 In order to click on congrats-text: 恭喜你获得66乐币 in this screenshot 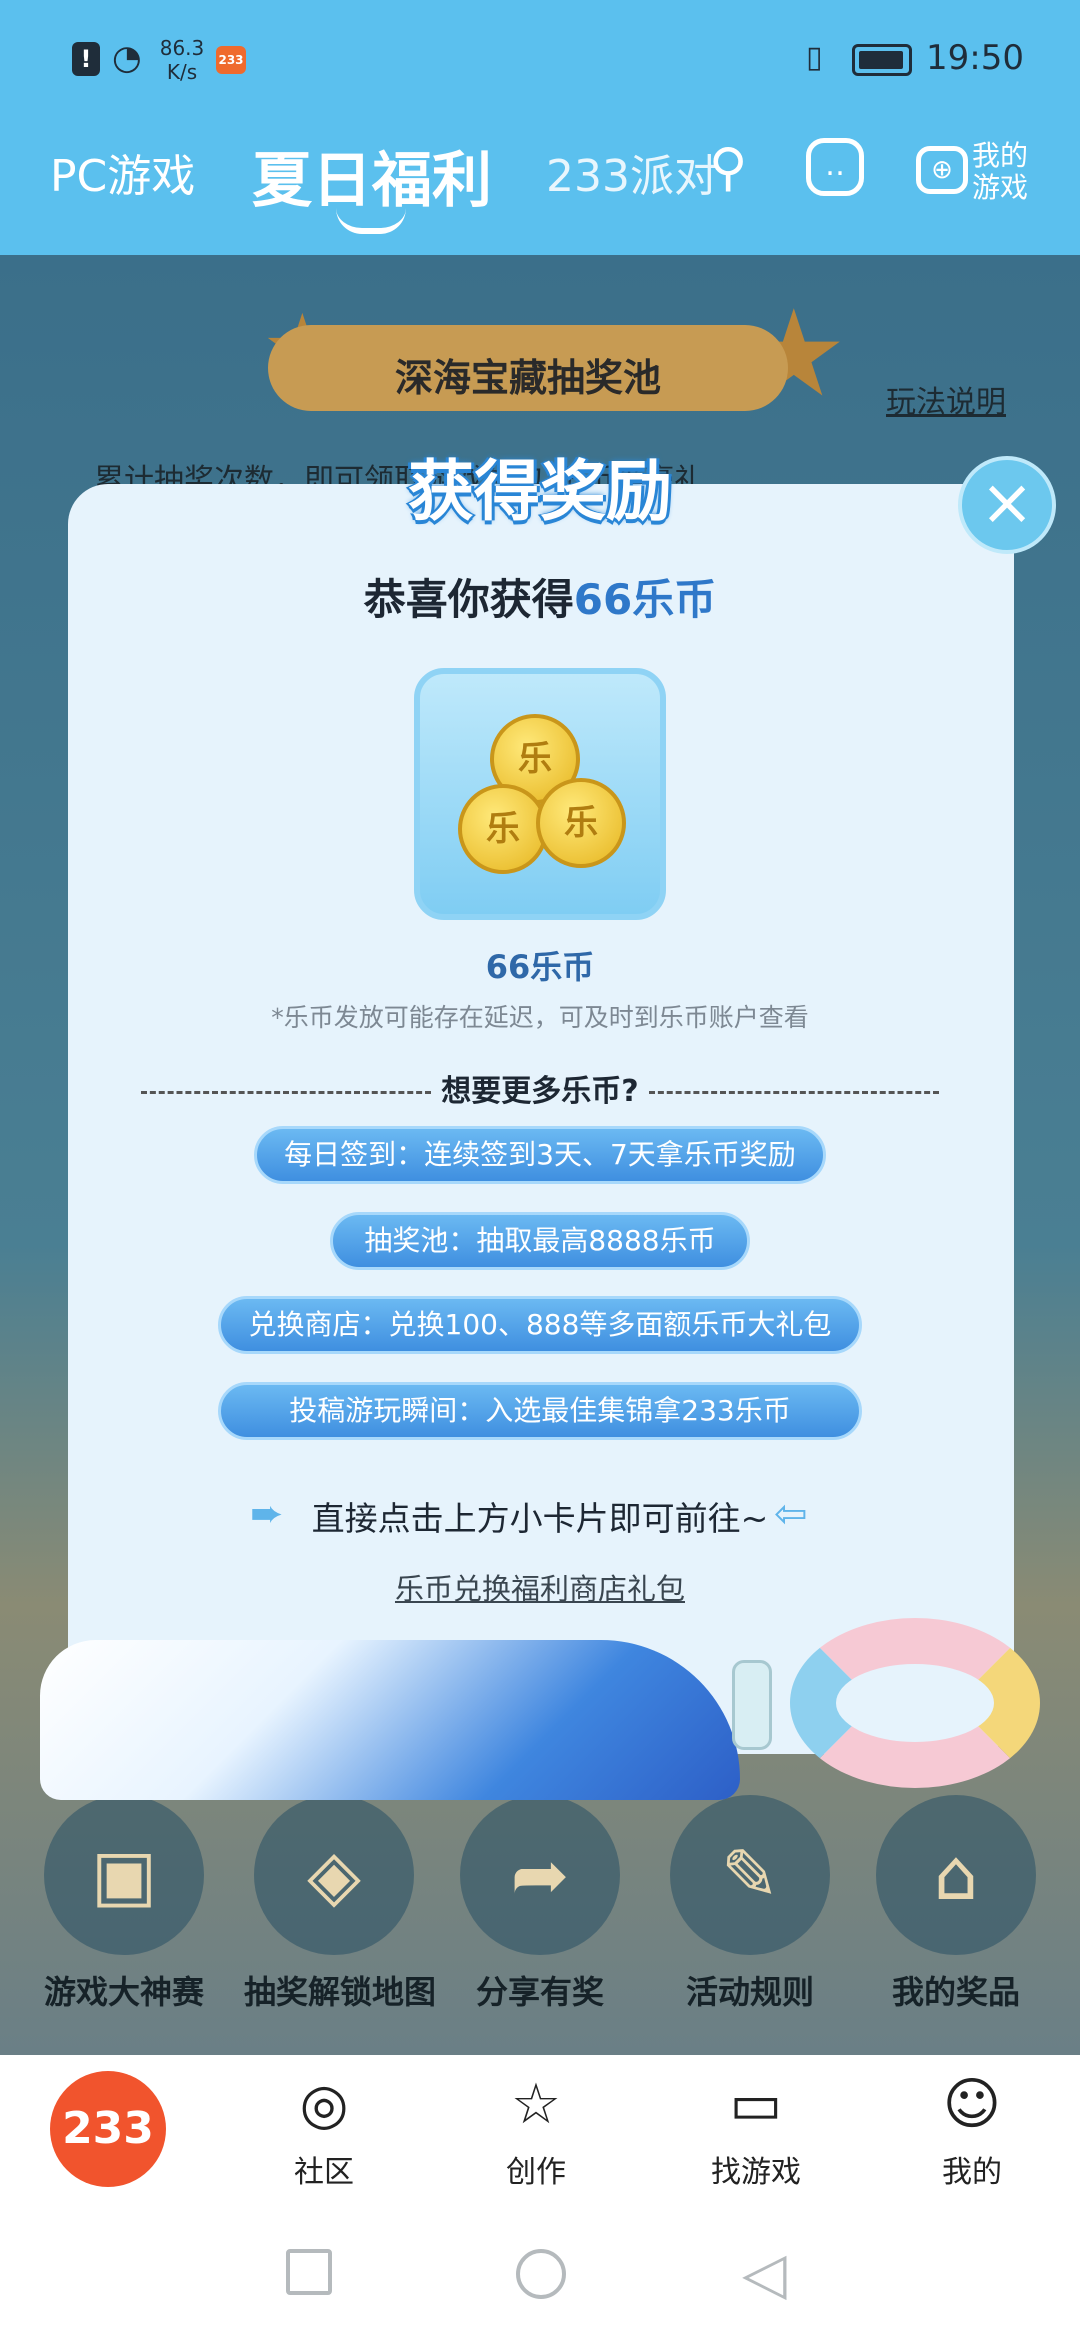, I will do `click(540, 596)`.